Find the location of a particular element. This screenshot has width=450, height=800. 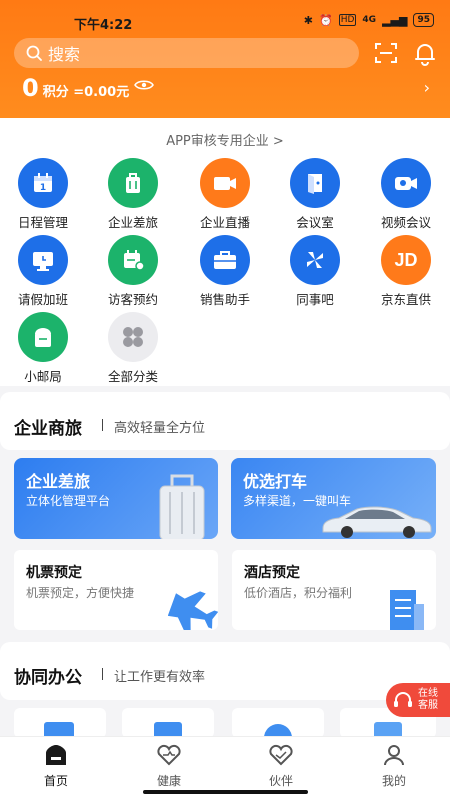

promo-title: 优选打车 is located at coordinates (275, 481).